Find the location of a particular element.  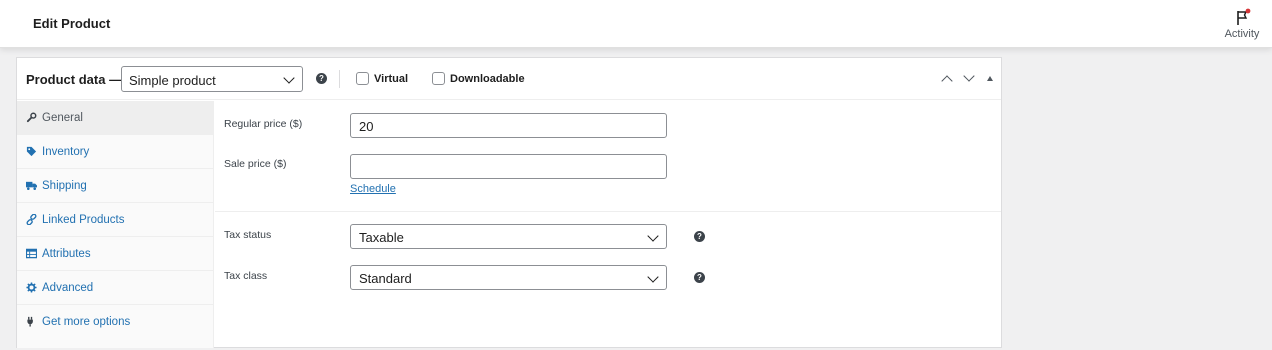

sale-price-input is located at coordinates (508, 166).